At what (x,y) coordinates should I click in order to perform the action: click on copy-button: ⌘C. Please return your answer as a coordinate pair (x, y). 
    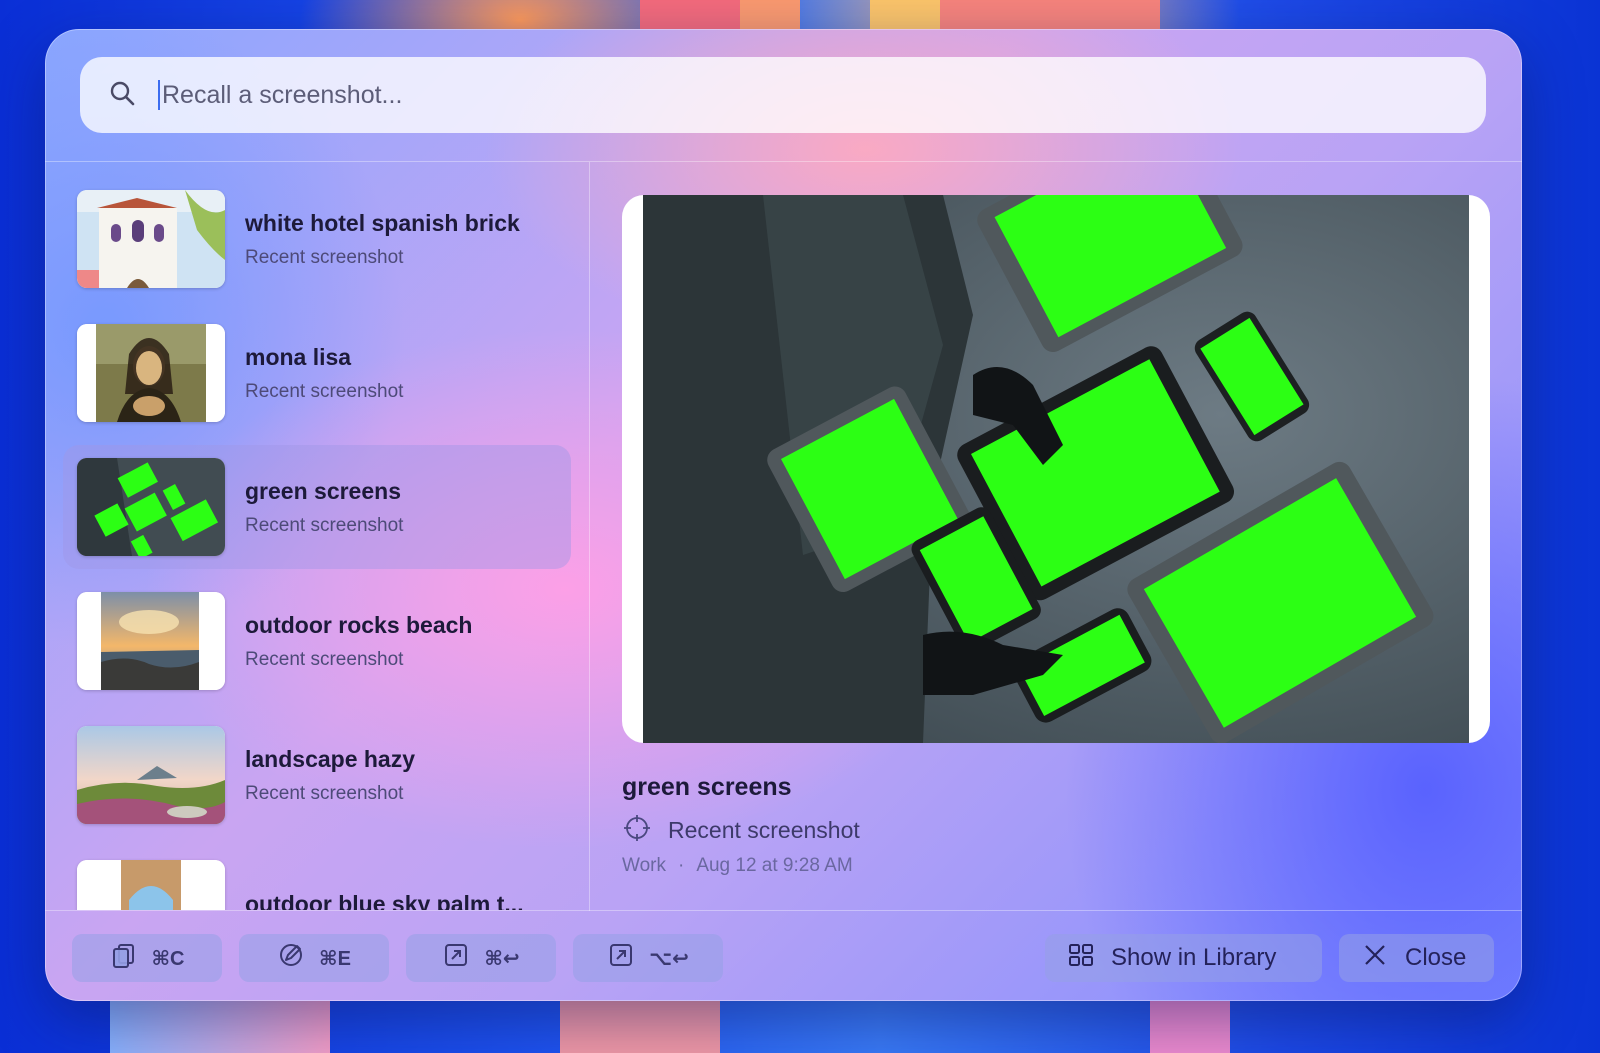
    Looking at the image, I should click on (147, 958).